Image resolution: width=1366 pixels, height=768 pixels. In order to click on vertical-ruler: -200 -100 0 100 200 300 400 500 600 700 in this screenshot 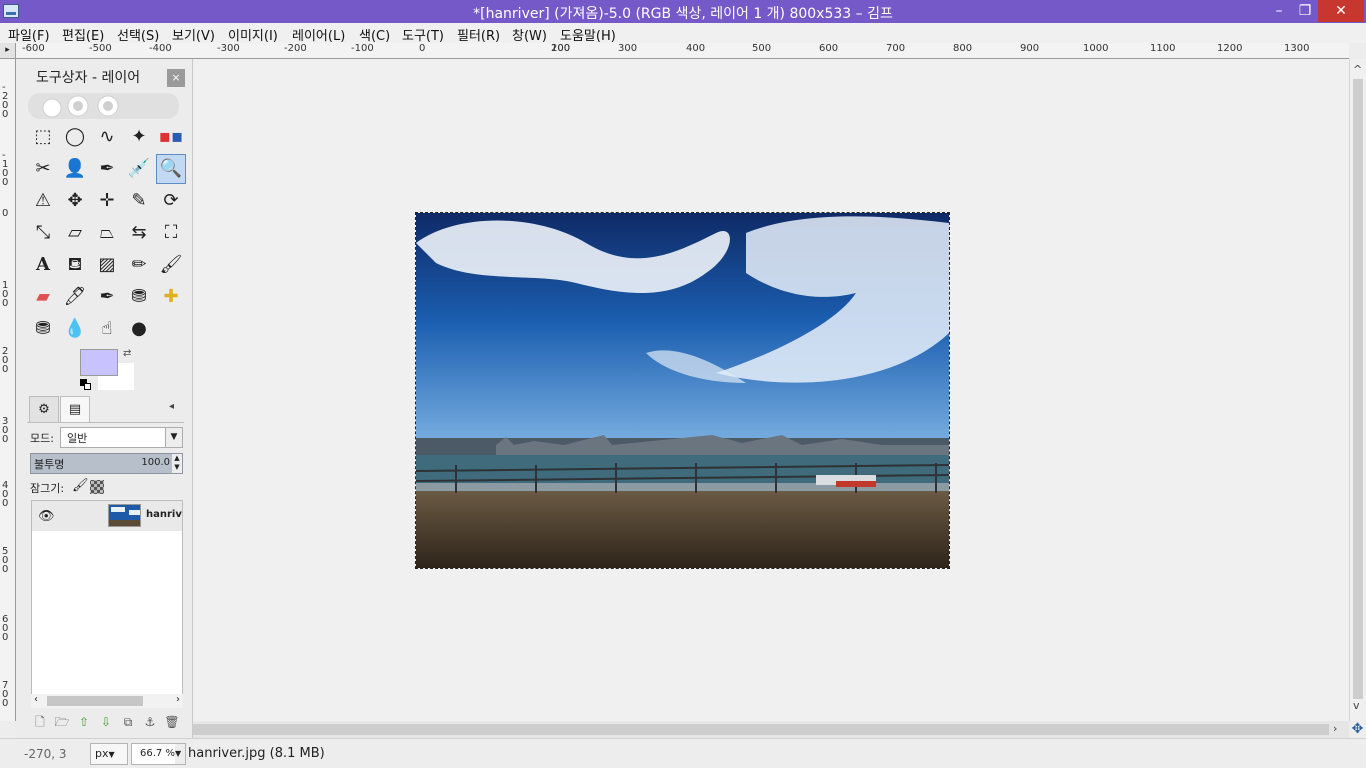, I will do `click(8, 390)`.